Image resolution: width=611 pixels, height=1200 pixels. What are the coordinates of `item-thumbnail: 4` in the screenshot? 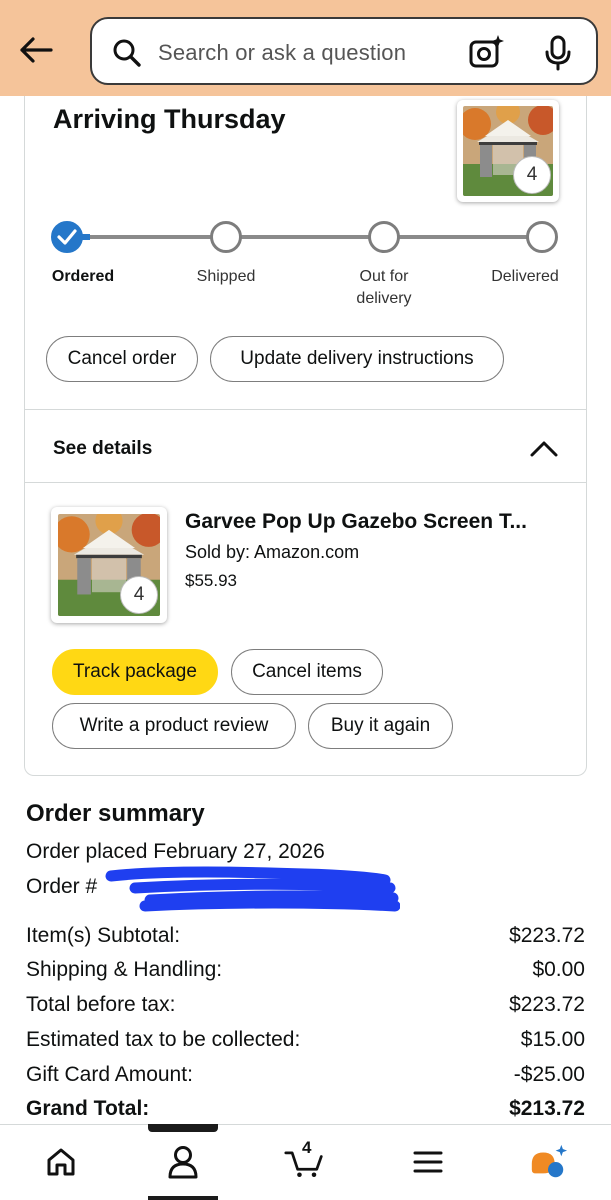 It's located at (109, 565).